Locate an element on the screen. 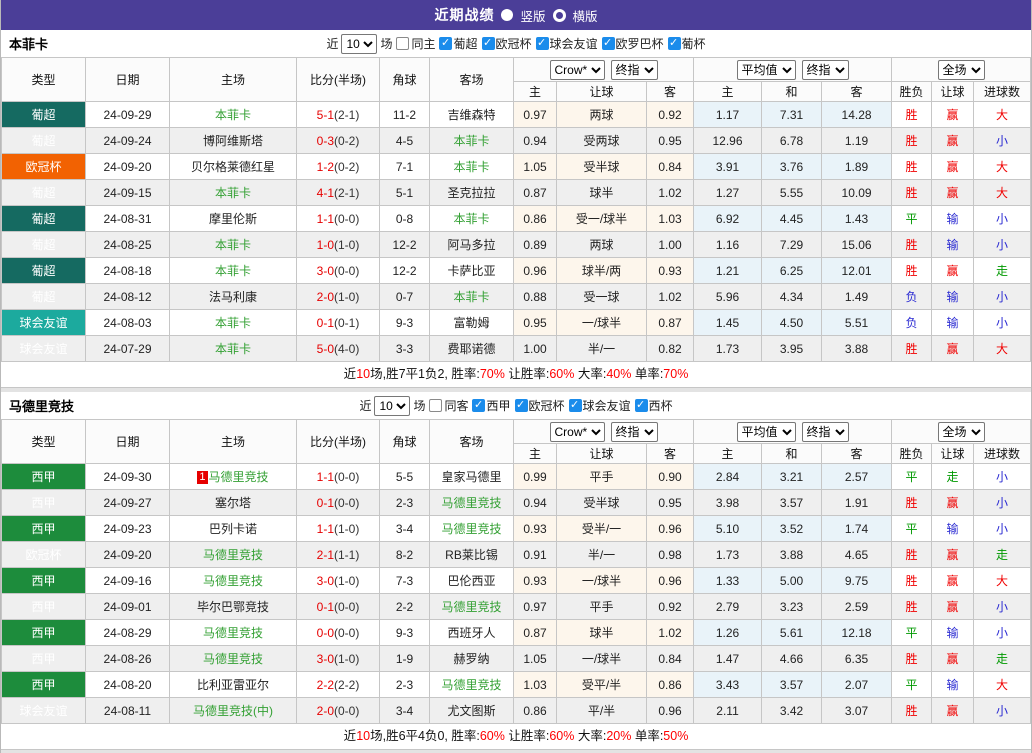 This screenshot has width=1032, height=753. horizontal-layout-label: 横版 is located at coordinates (585, 15).